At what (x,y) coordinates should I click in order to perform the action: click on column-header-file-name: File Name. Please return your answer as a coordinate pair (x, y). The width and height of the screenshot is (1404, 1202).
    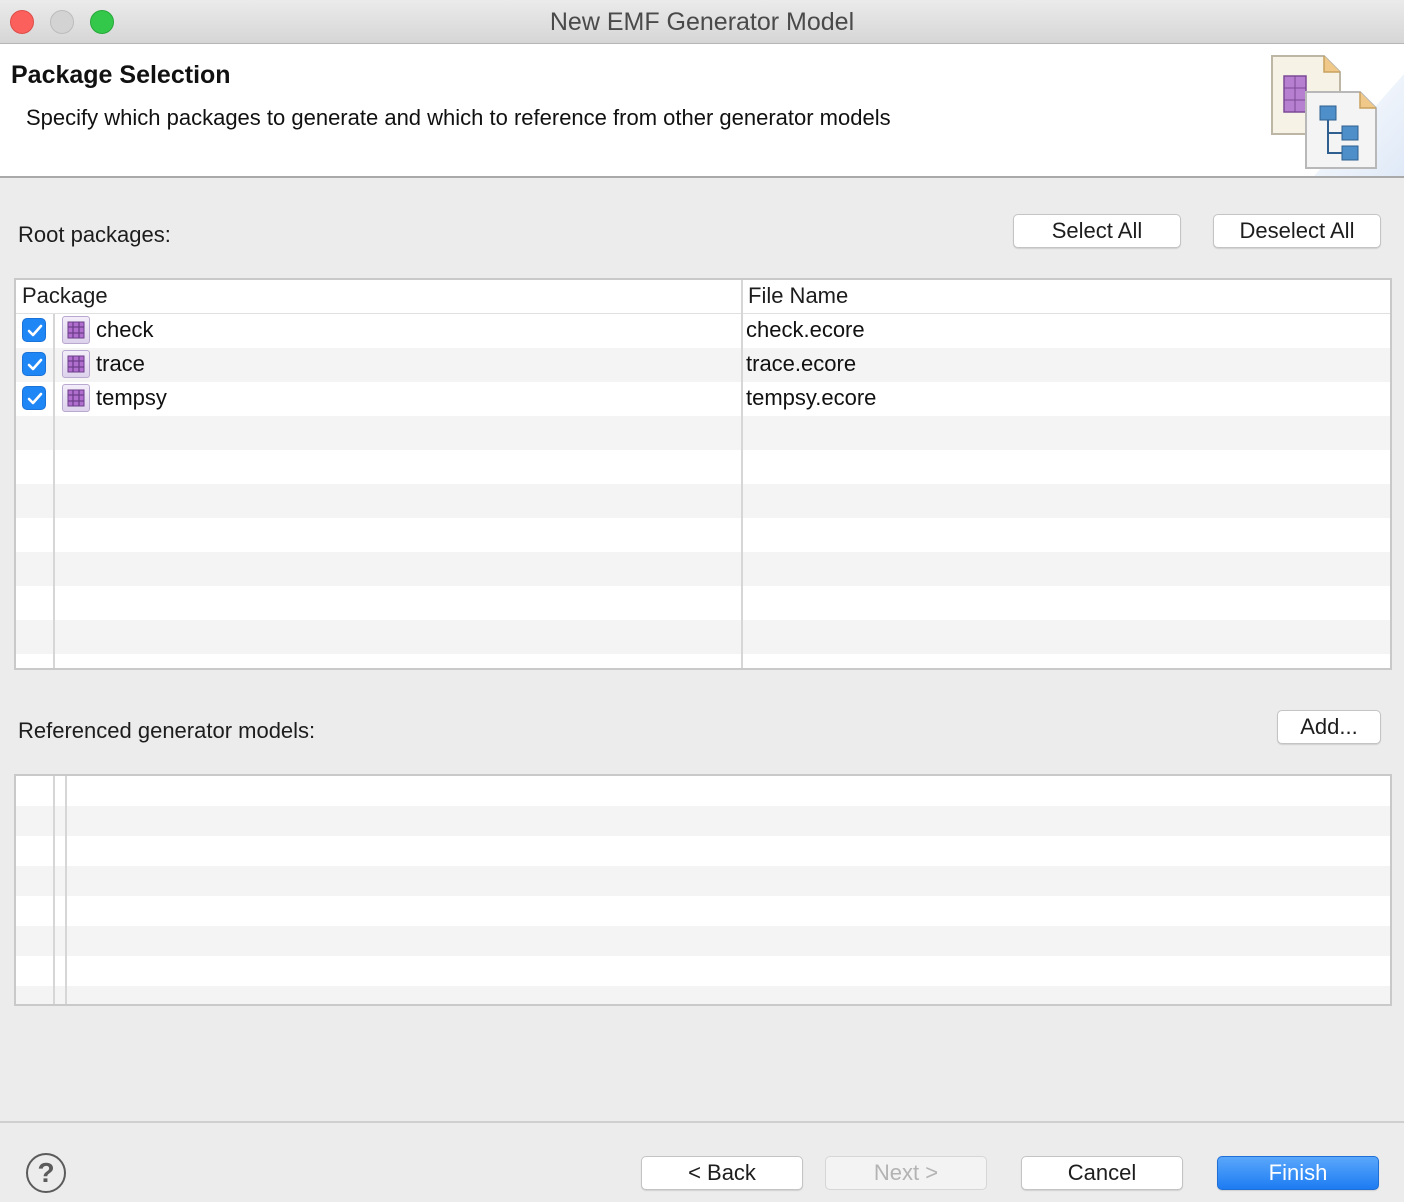
    Looking at the image, I should click on (798, 296).